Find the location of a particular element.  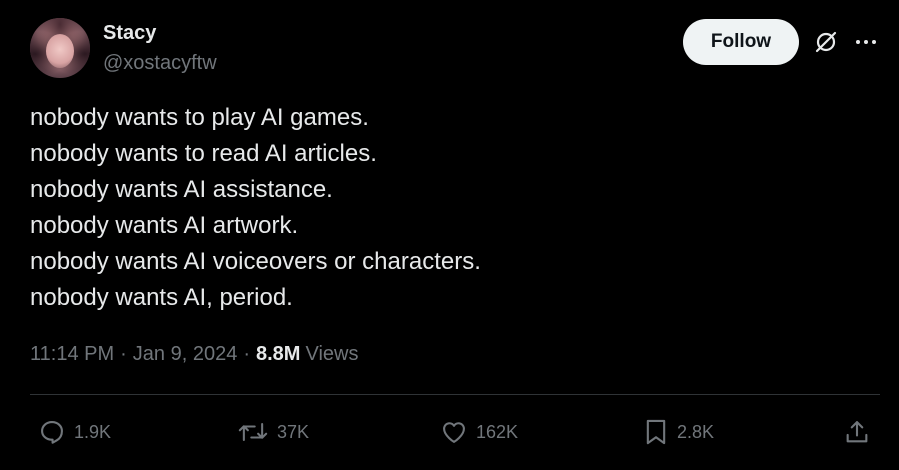

share-icon is located at coordinates (857, 432).